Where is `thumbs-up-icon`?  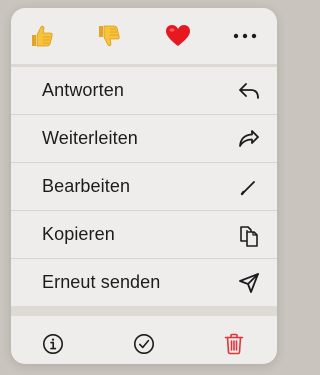 thumbs-up-icon is located at coordinates (42, 36).